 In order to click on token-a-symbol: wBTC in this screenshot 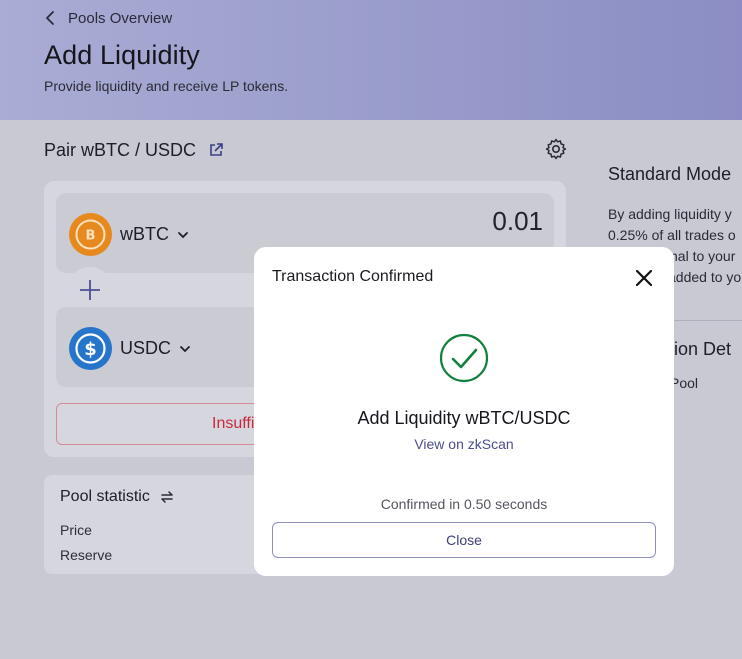, I will do `click(144, 234)`.